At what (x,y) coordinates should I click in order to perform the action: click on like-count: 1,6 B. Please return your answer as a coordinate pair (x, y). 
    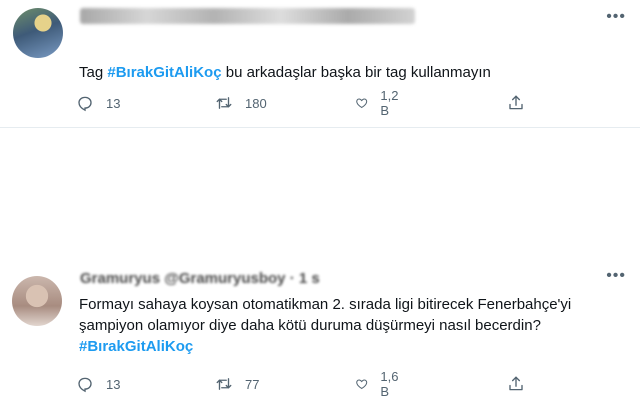
    Looking at the image, I should click on (389, 384).